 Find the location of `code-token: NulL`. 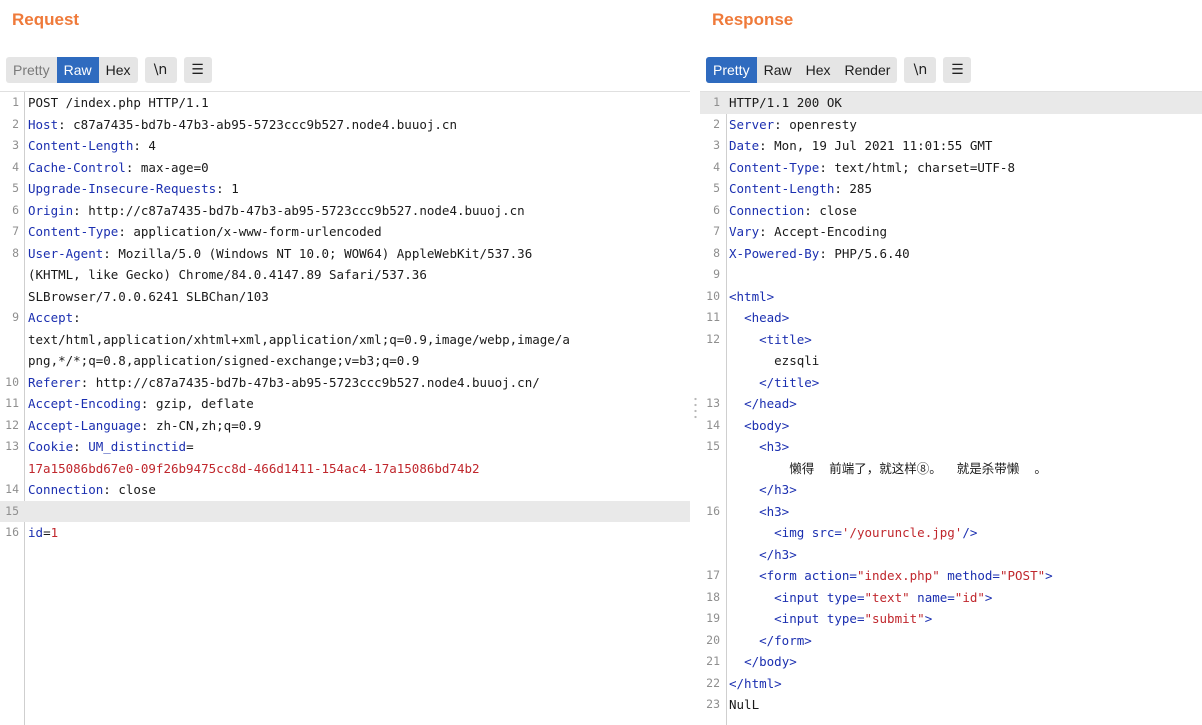

code-token: NulL is located at coordinates (744, 704).